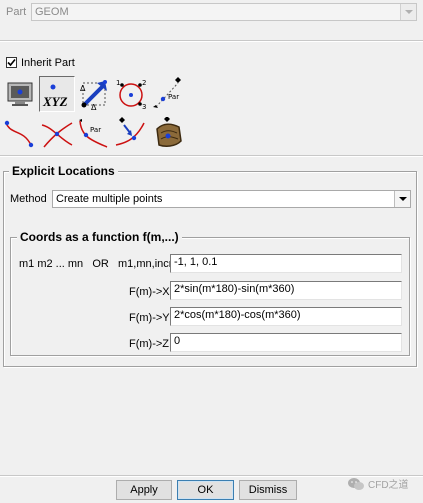 The image size is (423, 503). What do you see at coordinates (224, 12) in the screenshot?
I see `part-combo: GEOM` at bounding box center [224, 12].